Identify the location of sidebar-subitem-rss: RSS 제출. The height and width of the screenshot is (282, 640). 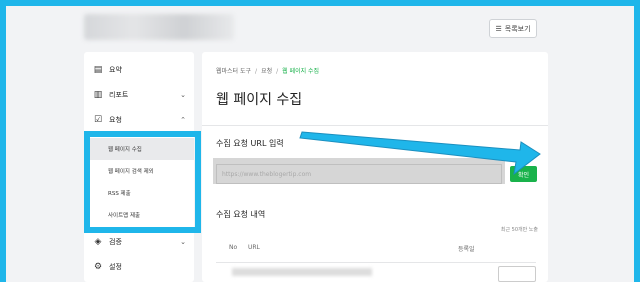
(139, 193).